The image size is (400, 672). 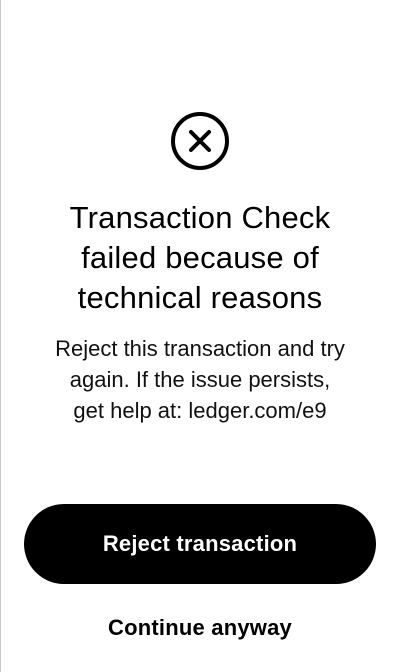 I want to click on close-circle-icon, so click(x=200, y=141).